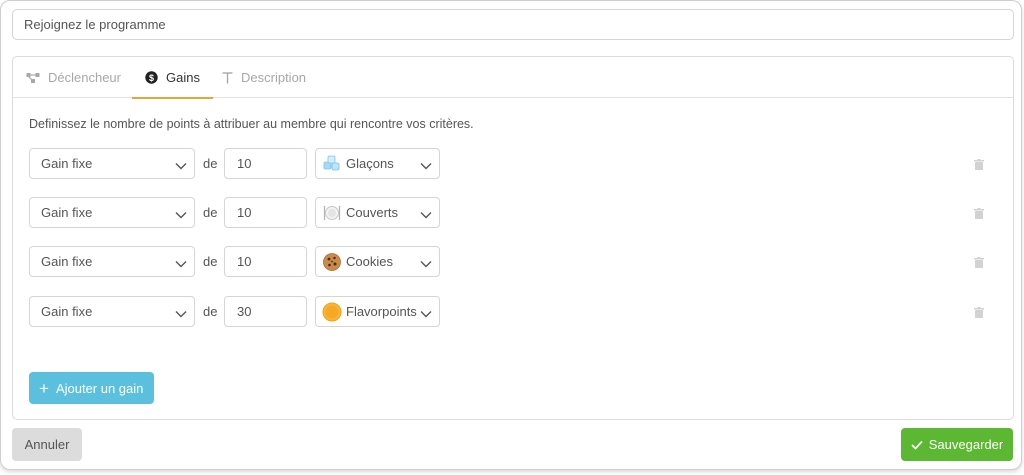 The width and height of the screenshot is (1024, 475). What do you see at coordinates (227, 77) in the screenshot?
I see `text-t-icon` at bounding box center [227, 77].